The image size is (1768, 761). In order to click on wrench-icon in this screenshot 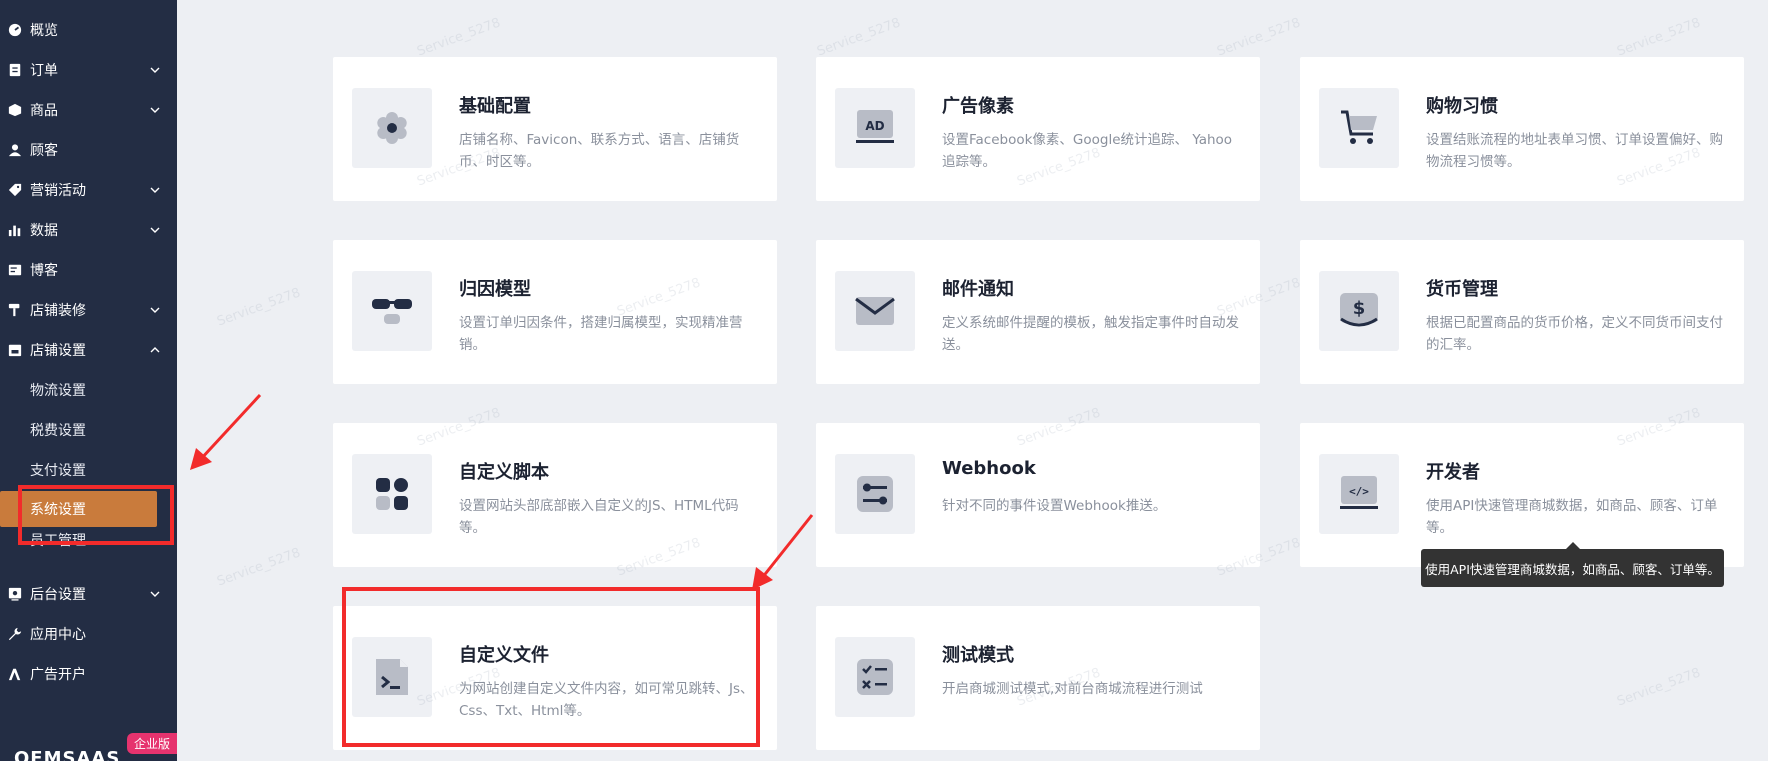, I will do `click(15, 634)`.